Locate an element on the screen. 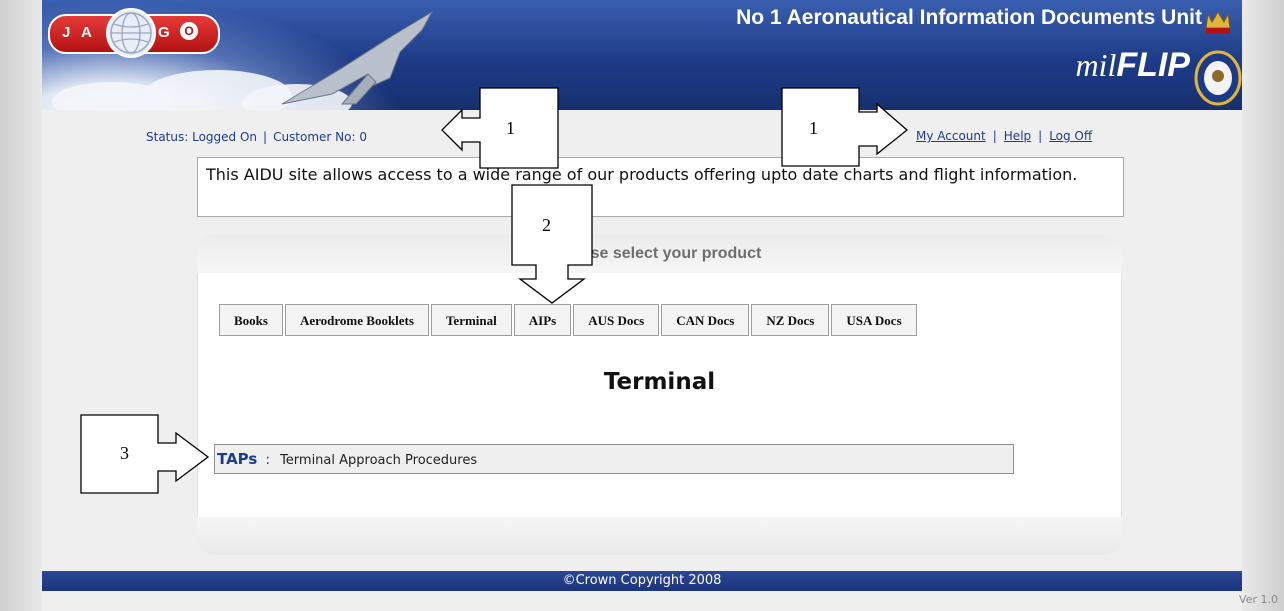  tab-terminal: Terminal is located at coordinates (471, 320).